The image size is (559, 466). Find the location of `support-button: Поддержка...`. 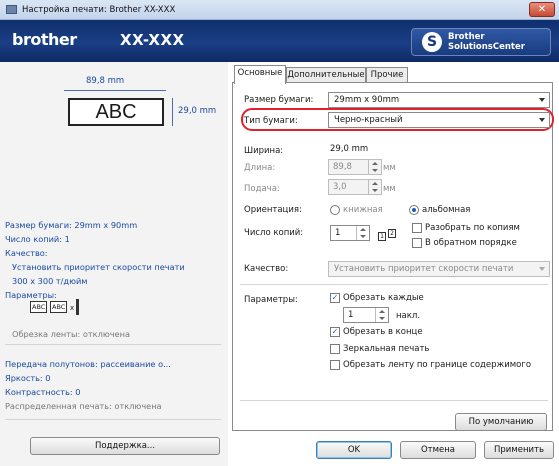

support-button: Поддержка... is located at coordinates (125, 446).